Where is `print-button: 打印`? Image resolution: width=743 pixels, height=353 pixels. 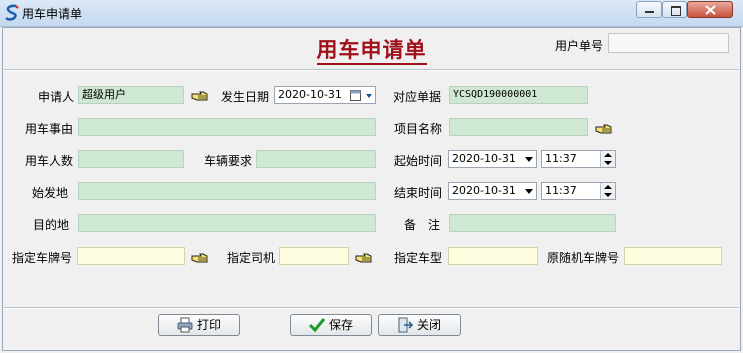
print-button: 打印 is located at coordinates (199, 325).